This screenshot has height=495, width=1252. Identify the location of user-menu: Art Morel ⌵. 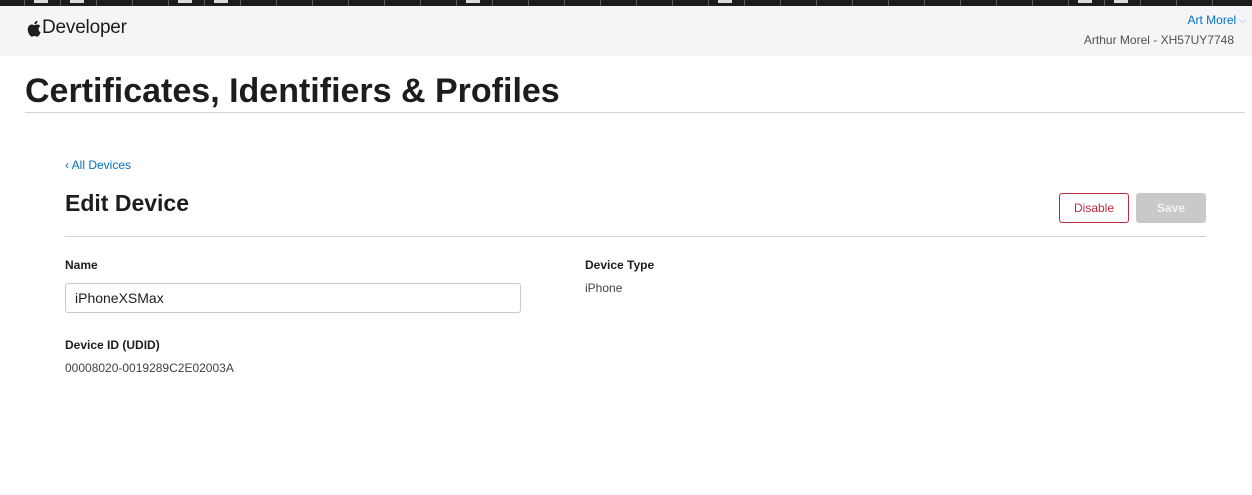
(1216, 20).